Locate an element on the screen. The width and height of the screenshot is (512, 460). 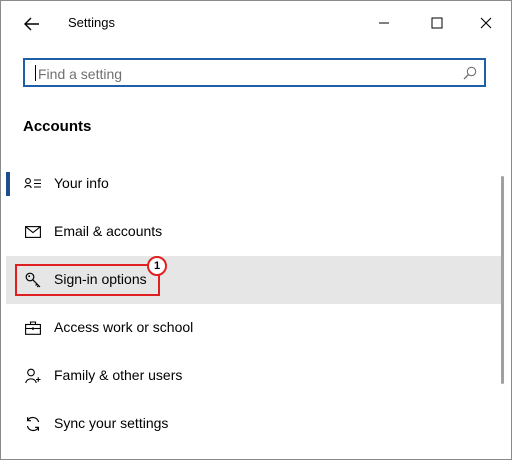
close-button is located at coordinates (486, 23).